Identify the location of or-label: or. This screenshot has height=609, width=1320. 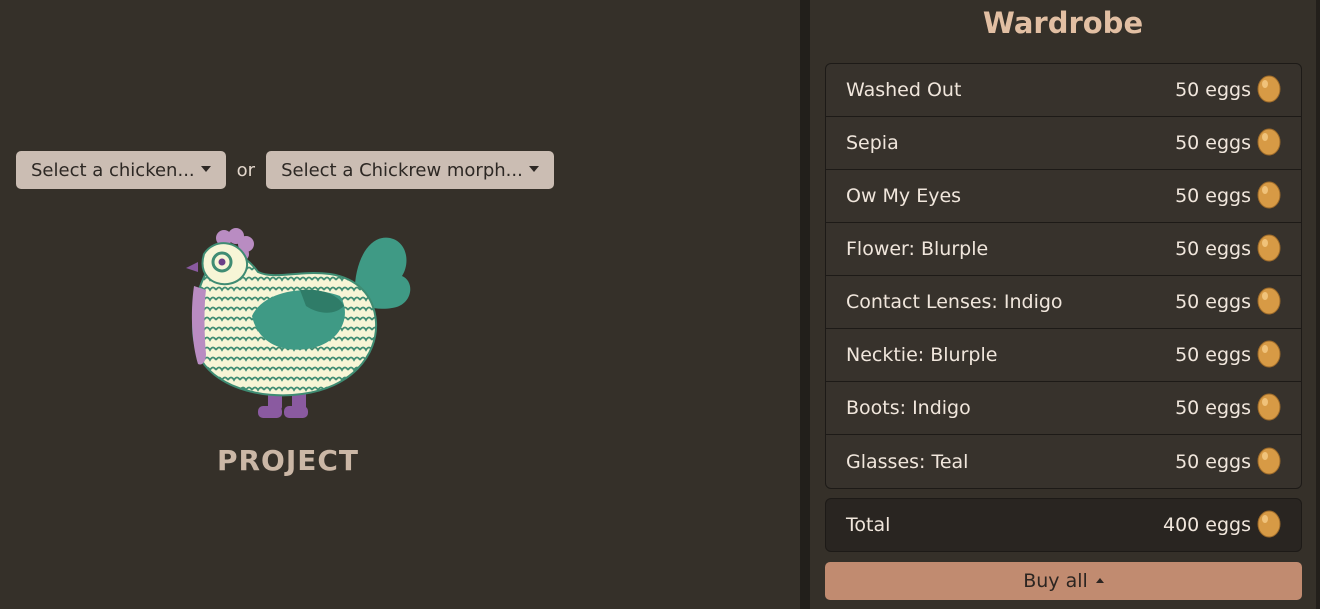
(246, 170).